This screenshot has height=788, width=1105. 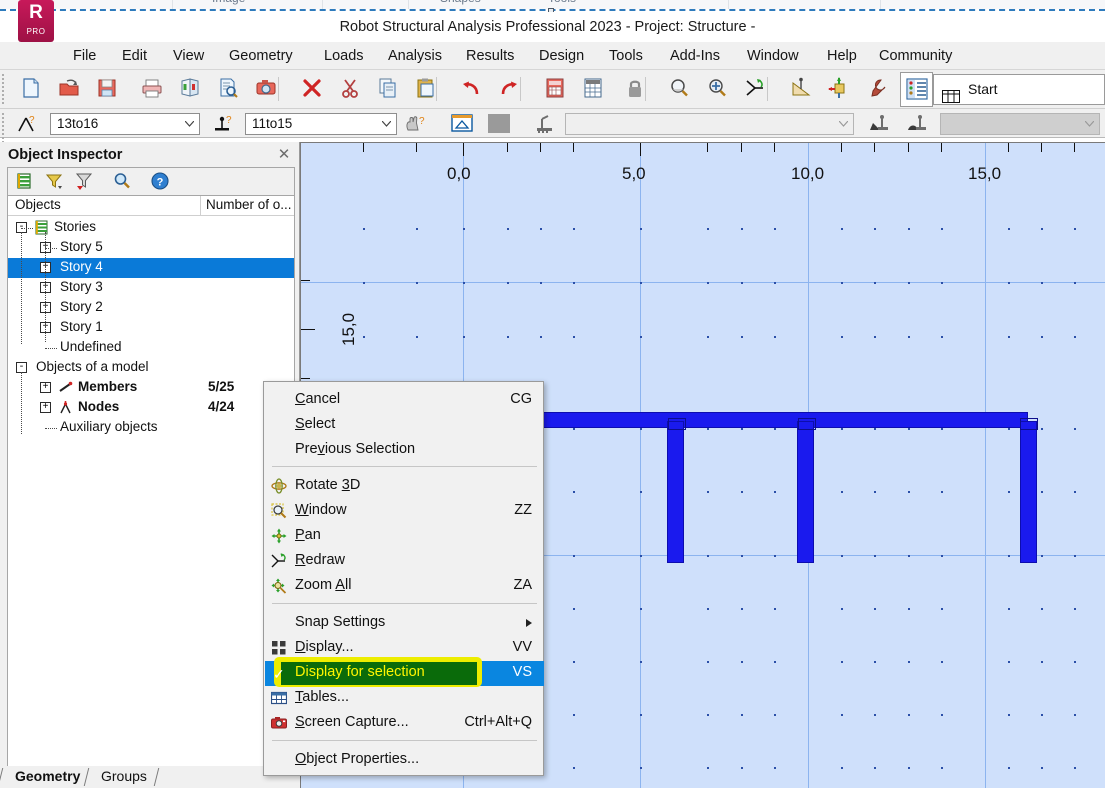 I want to click on support-edit-icon, so click(x=881, y=123).